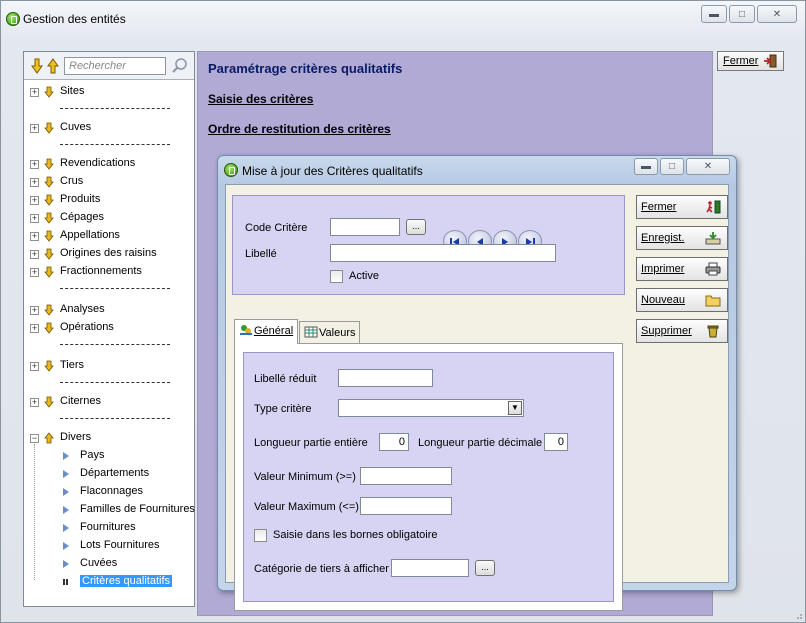  I want to click on libelle-input, so click(443, 253).